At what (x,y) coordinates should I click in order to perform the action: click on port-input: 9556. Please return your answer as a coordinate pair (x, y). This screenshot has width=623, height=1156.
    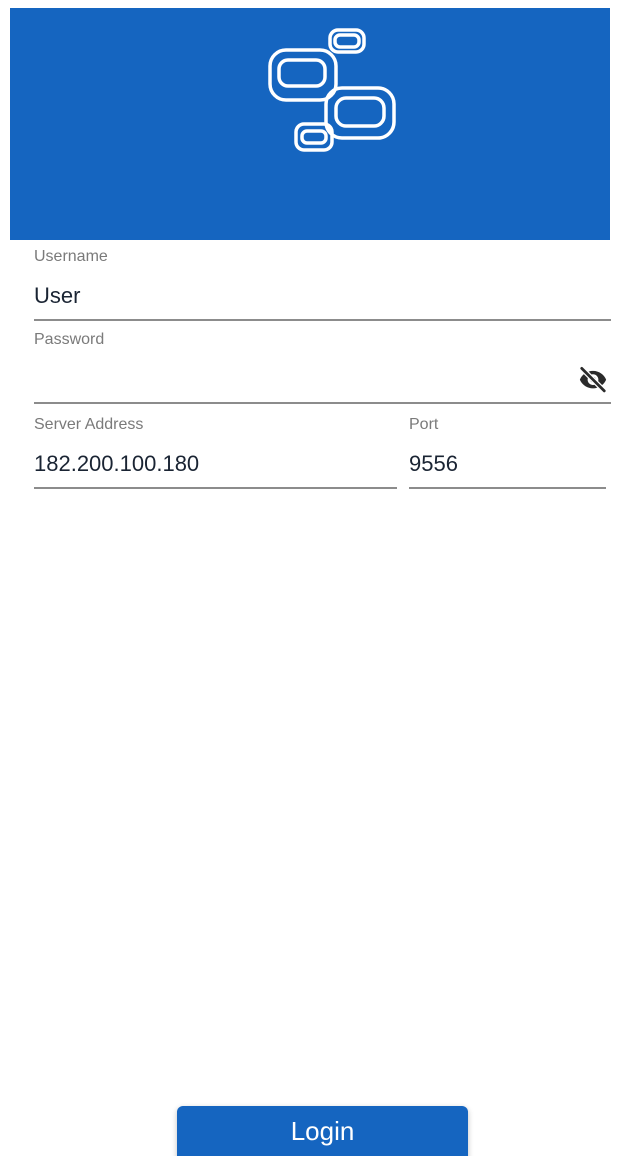
    Looking at the image, I should click on (433, 464).